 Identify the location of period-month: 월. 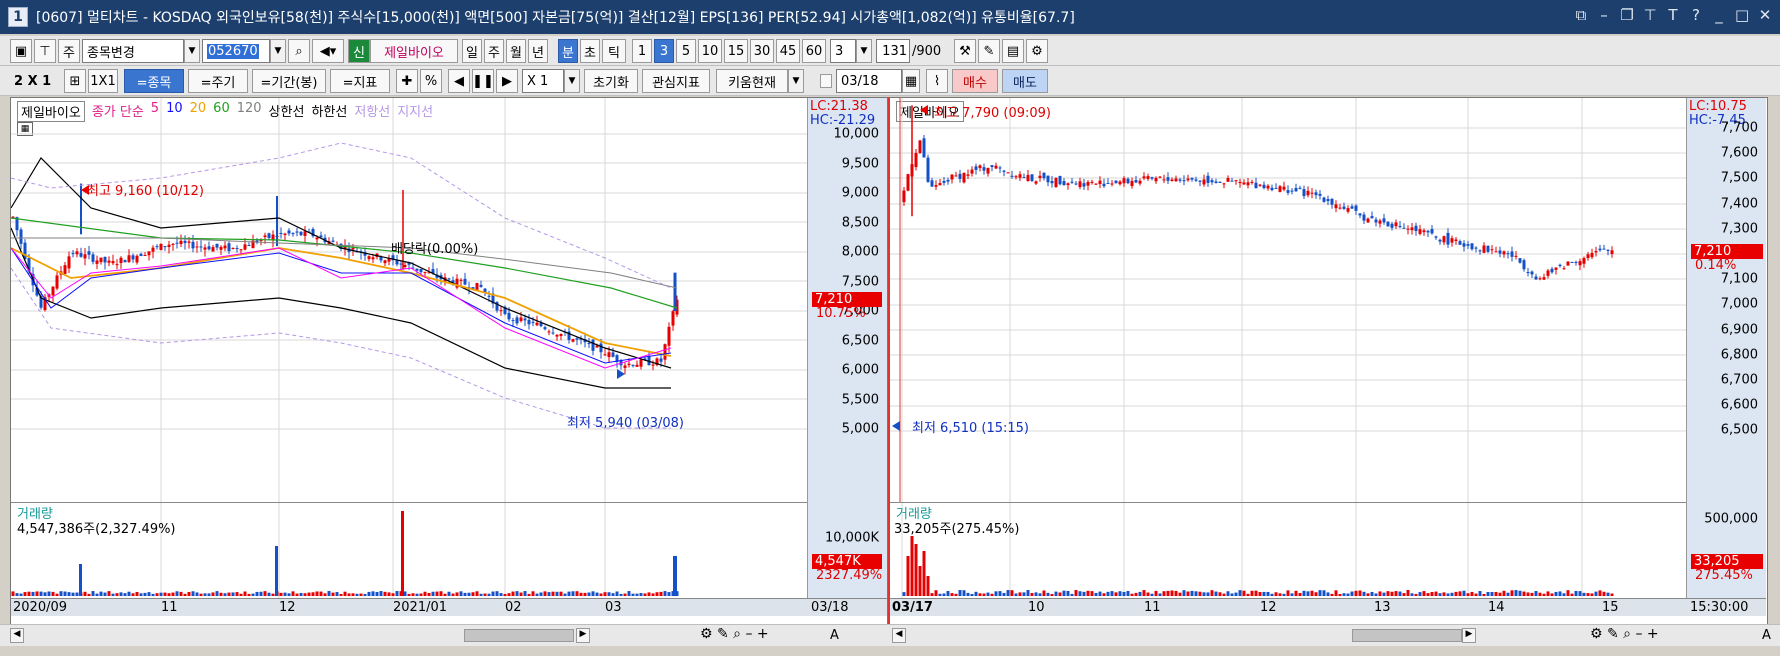
(516, 51).